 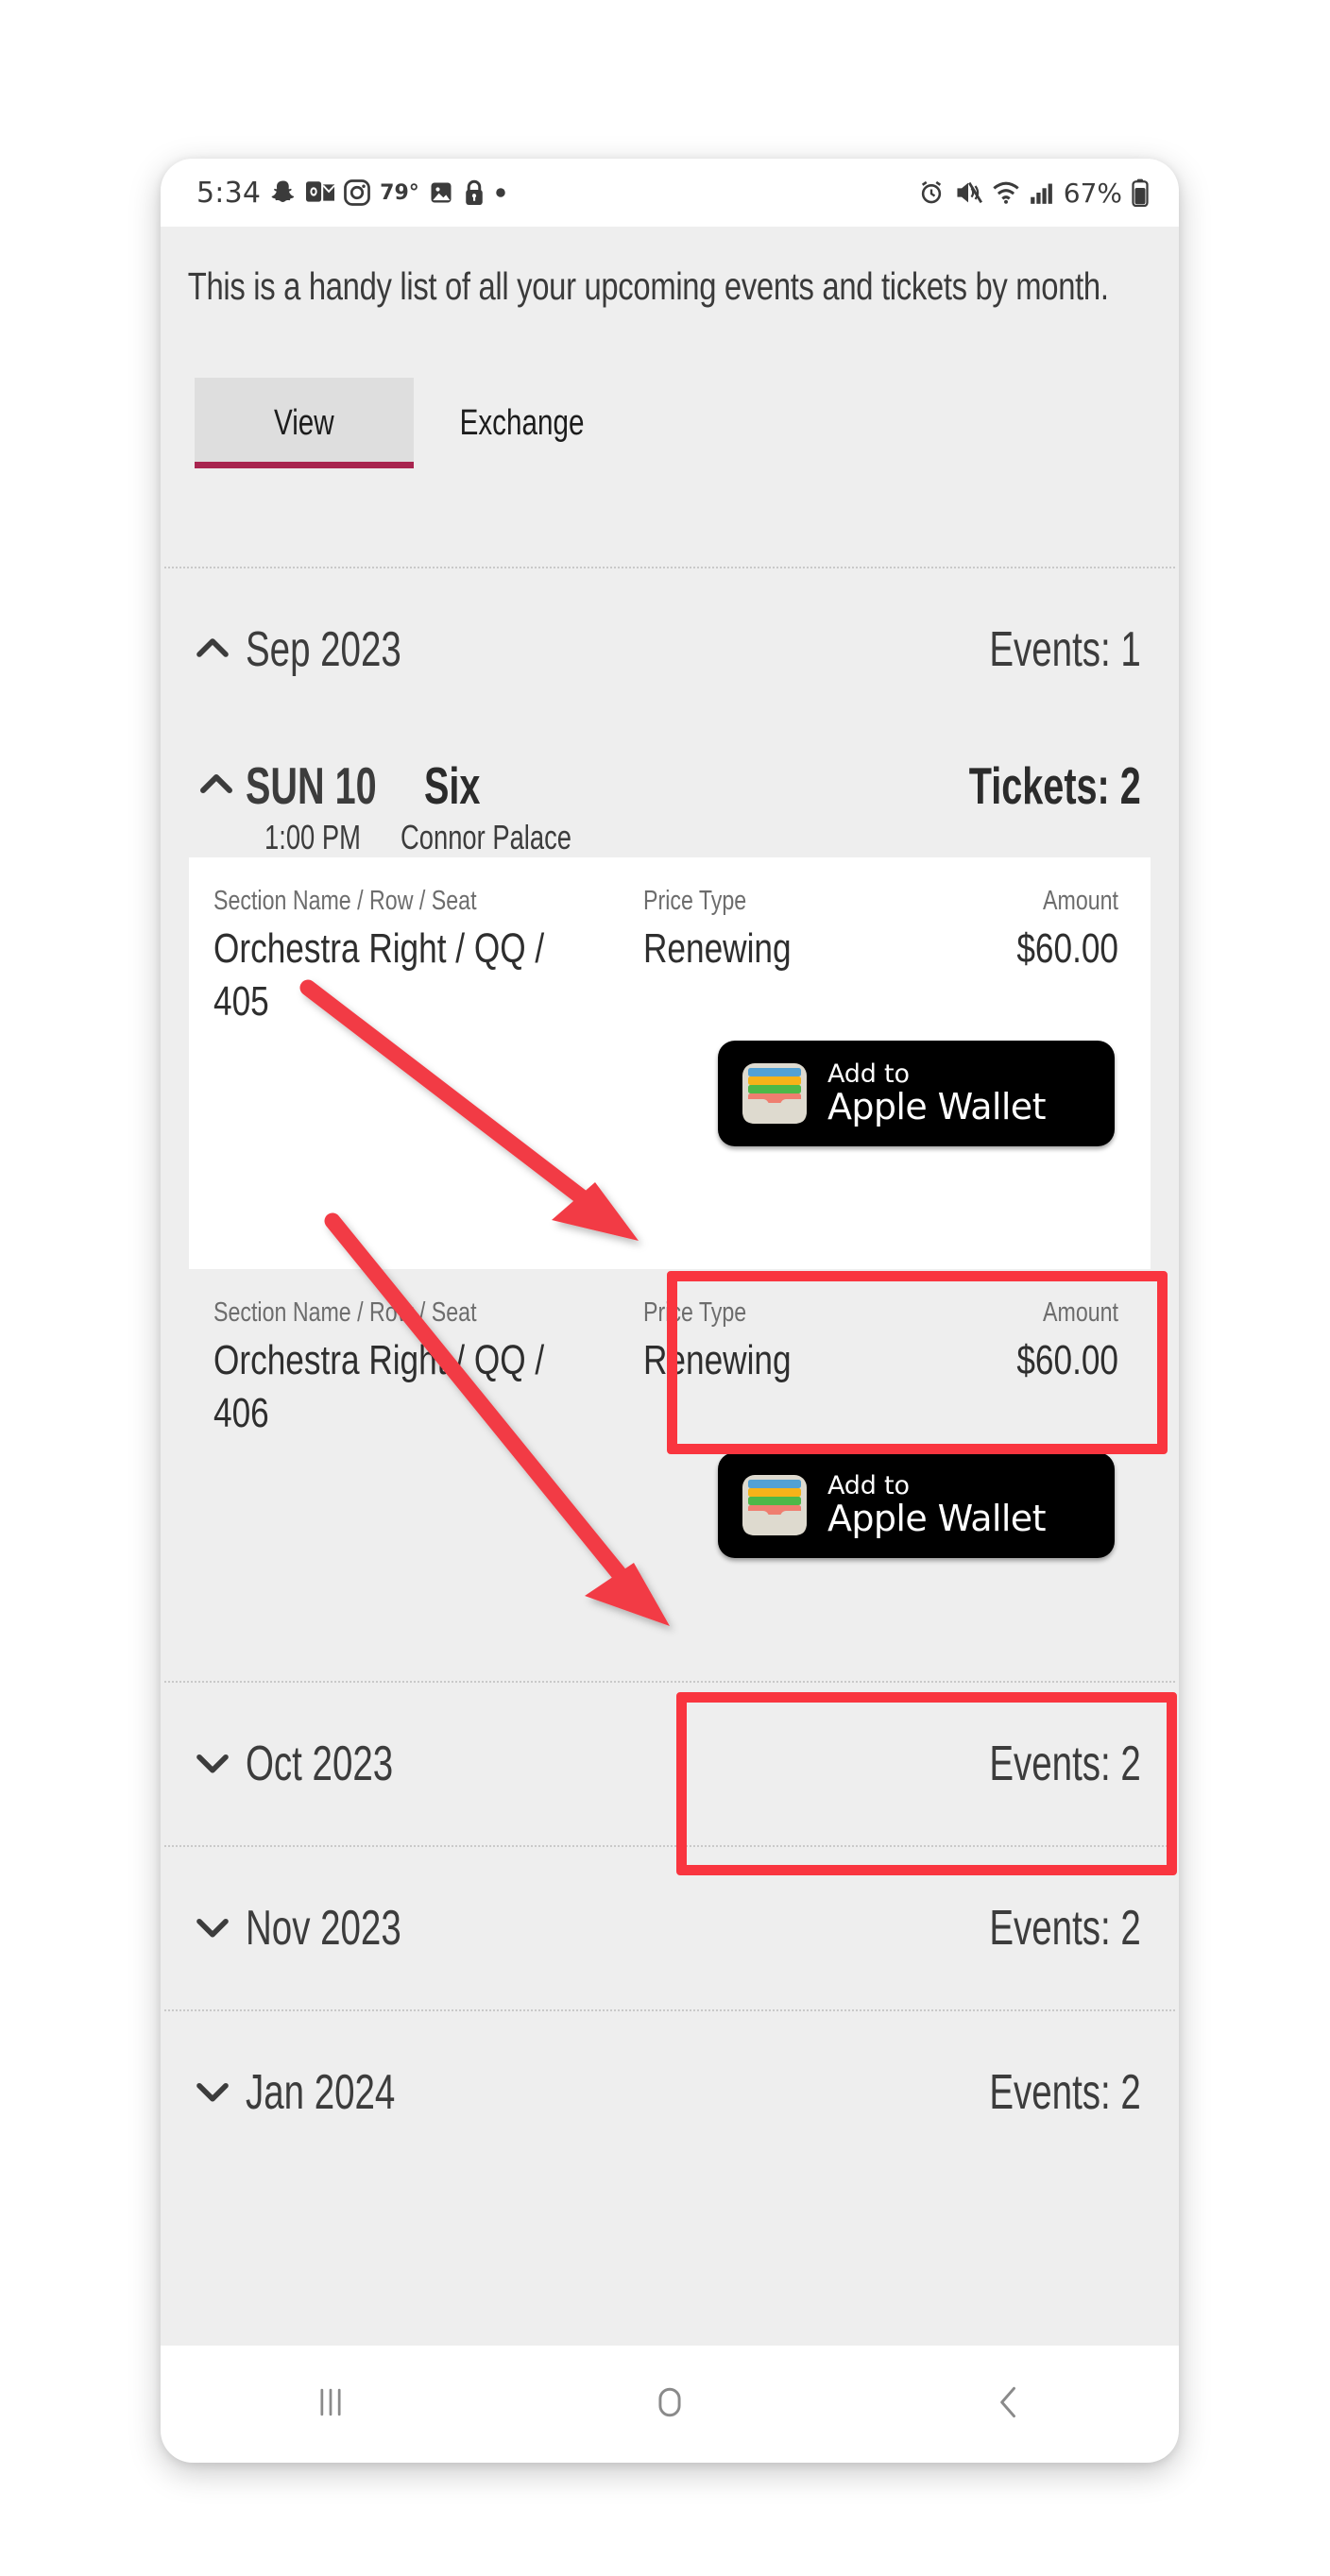 I want to click on ticket-section-value: Orchestra Right / QQ / 406, so click(x=379, y=1386).